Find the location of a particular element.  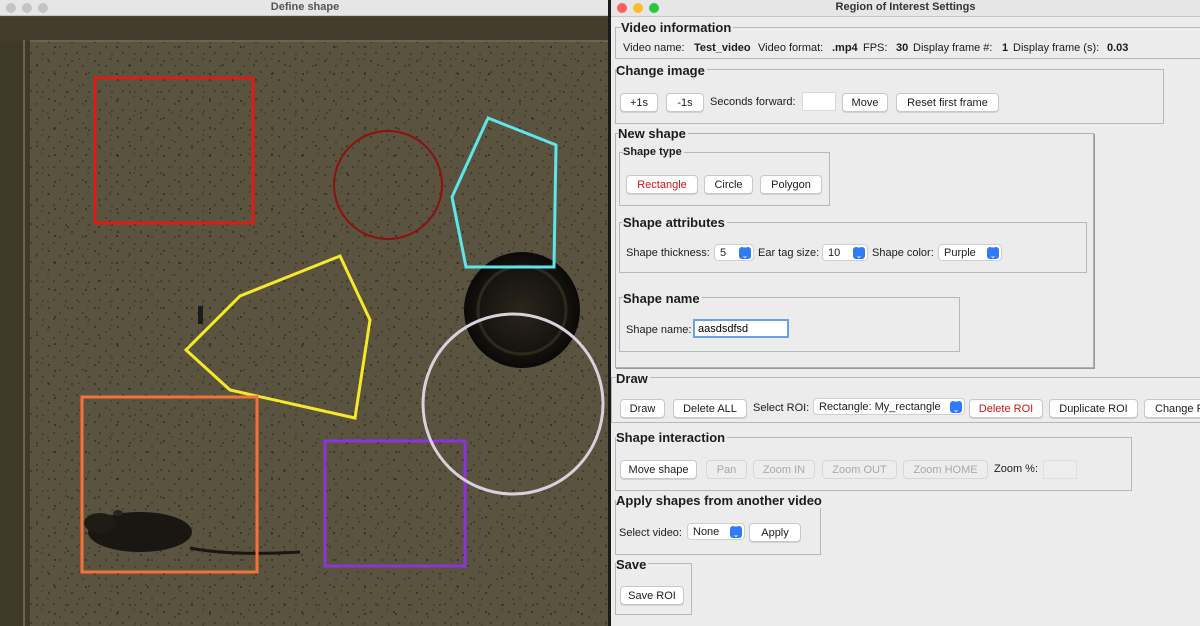

display-frame-value: 1 is located at coordinates (1005, 48).